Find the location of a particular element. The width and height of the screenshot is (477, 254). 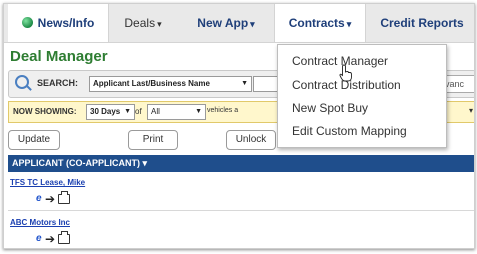

unlock-button: Unlock is located at coordinates (251, 140).